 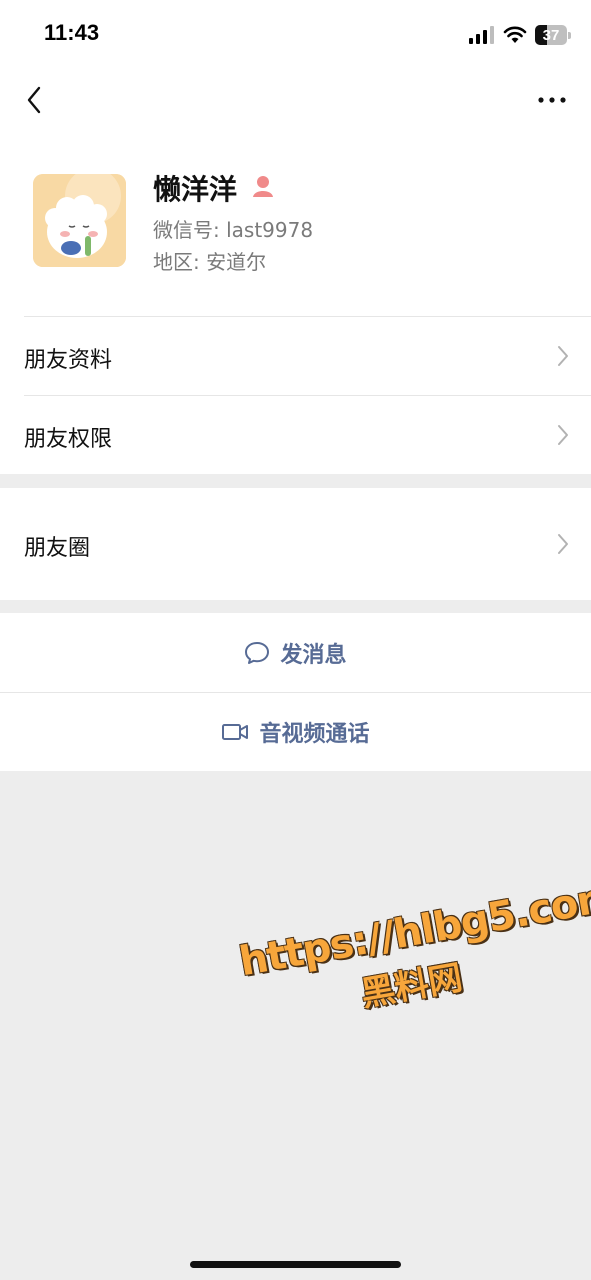 I want to click on nav-bar, so click(x=295, y=100).